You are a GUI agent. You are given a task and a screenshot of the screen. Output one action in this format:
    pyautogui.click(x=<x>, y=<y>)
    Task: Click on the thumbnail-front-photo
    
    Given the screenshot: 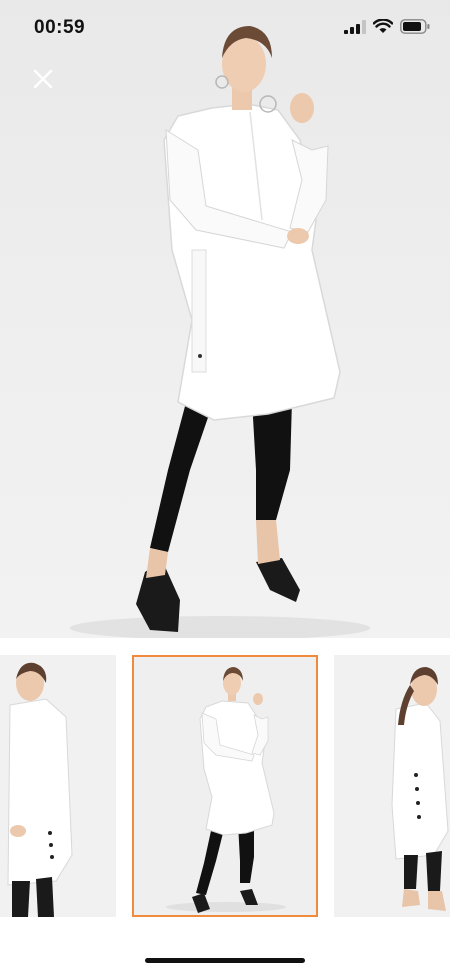 What is the action you would take?
    pyautogui.click(x=225, y=786)
    